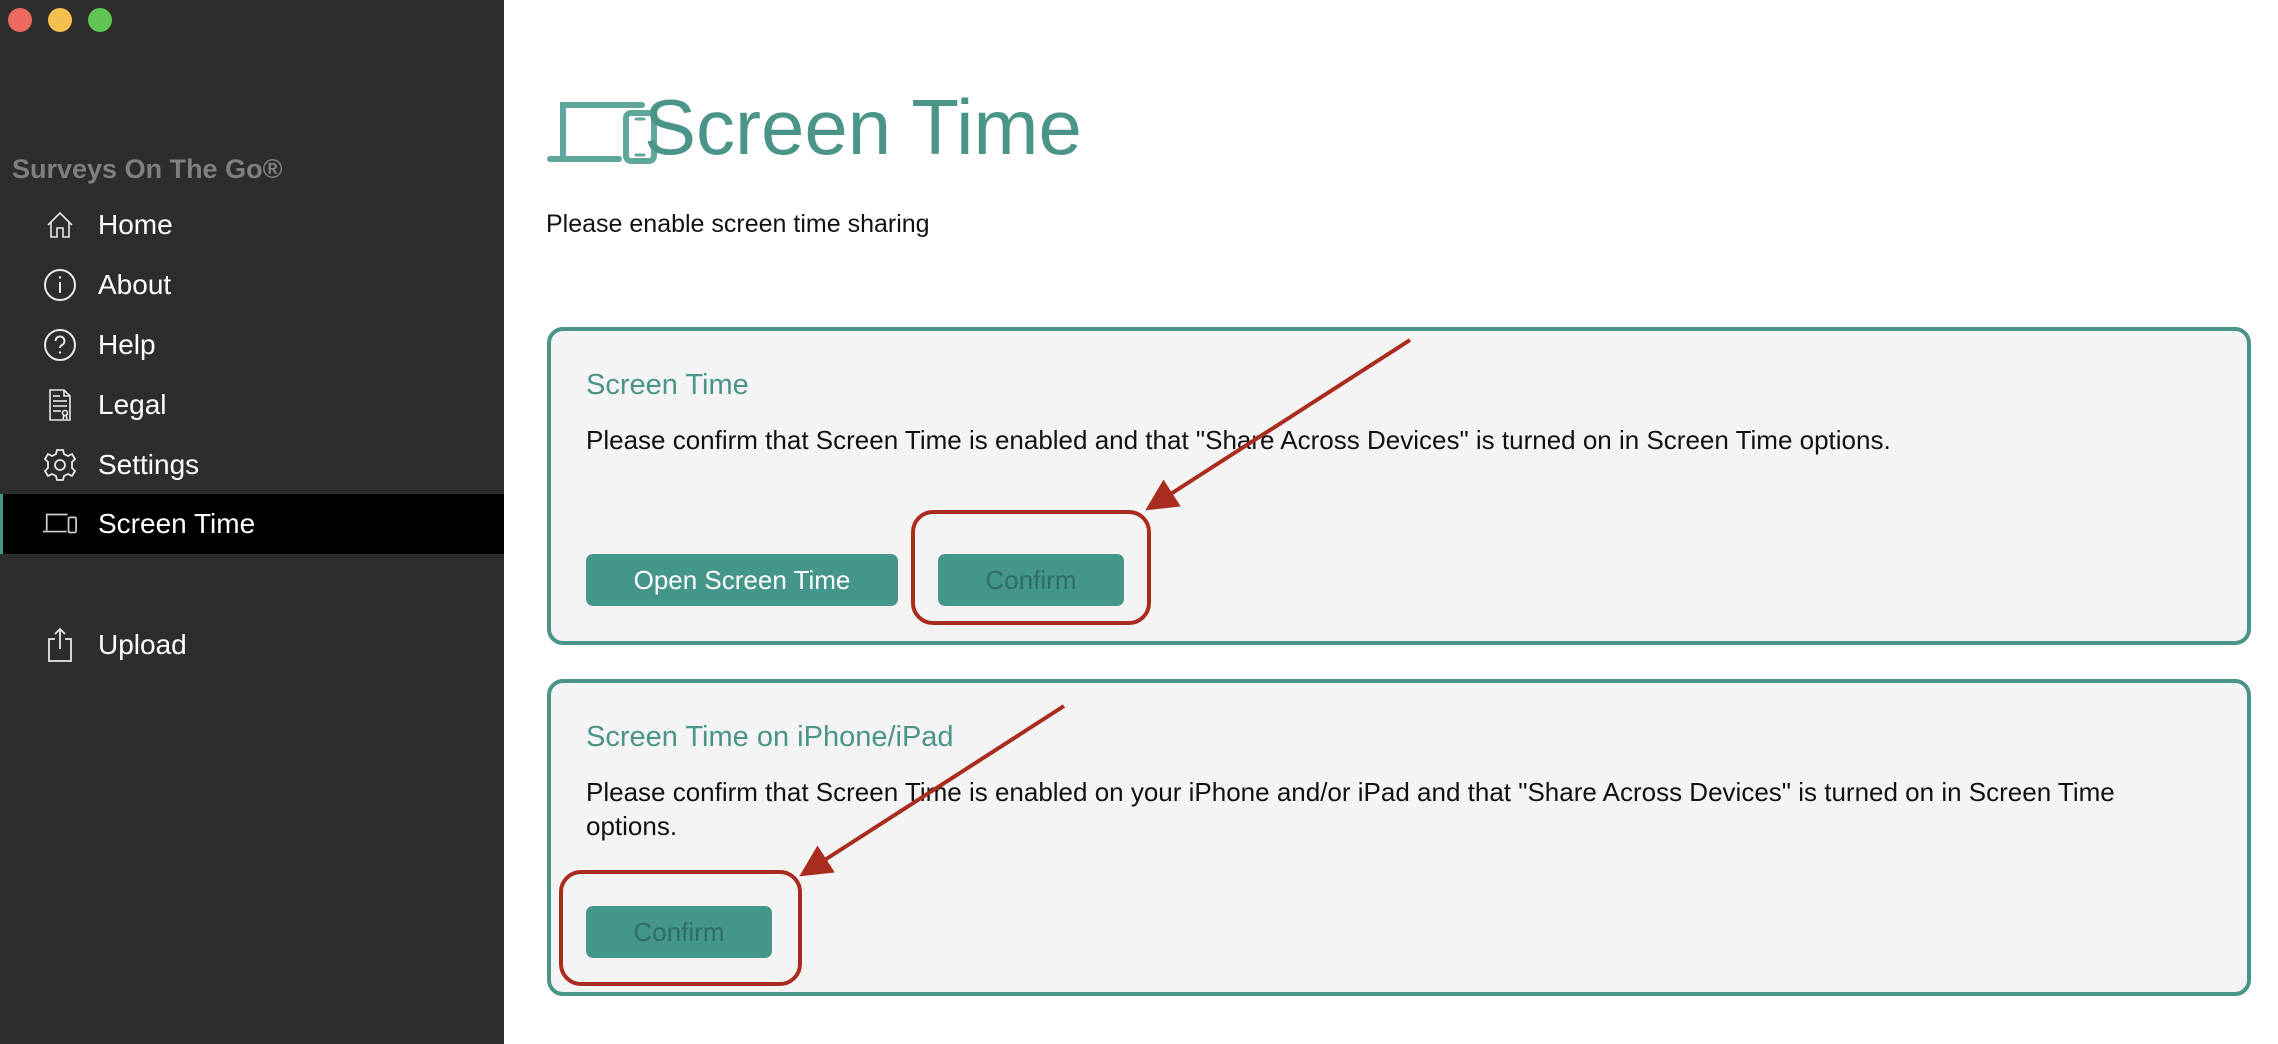 The height and width of the screenshot is (1044, 2278). I want to click on sidebar-item-label: Upload, so click(142, 644).